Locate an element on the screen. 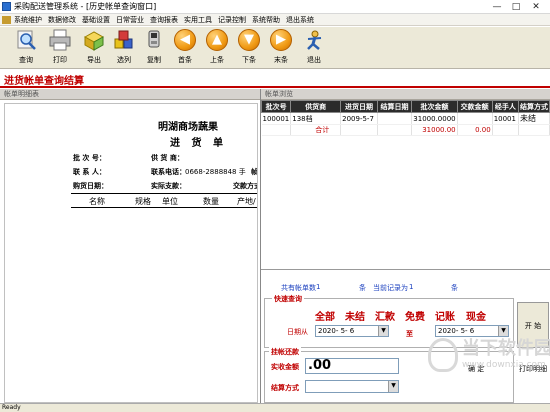 This screenshot has width=550, height=412. table-row: 100001 138档 2009-5-7 31000.0000 10001 未结 is located at coordinates (405, 118).